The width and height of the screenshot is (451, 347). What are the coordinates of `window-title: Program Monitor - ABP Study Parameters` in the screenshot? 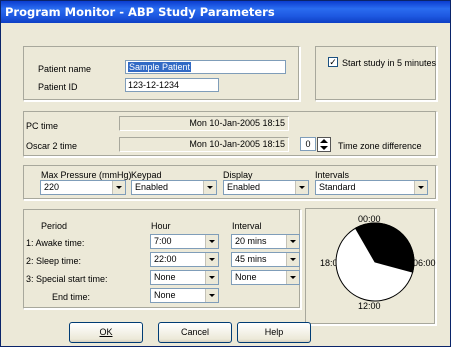 It's located at (140, 12).